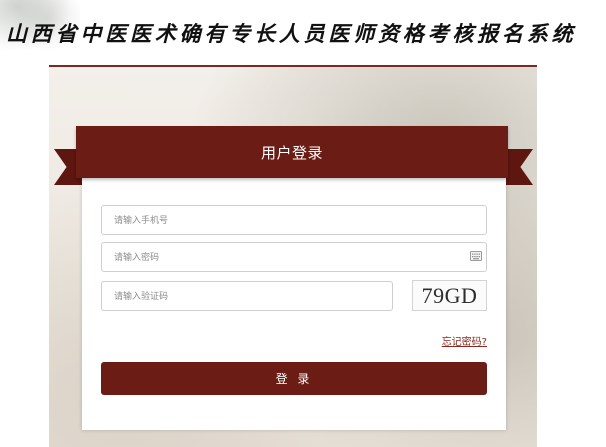 Image resolution: width=606 pixels, height=447 pixels. Describe the element at coordinates (291, 33) in the screenshot. I see `page-title: 山西省中医医术确有专长人员医师资格考核报名系统` at that location.